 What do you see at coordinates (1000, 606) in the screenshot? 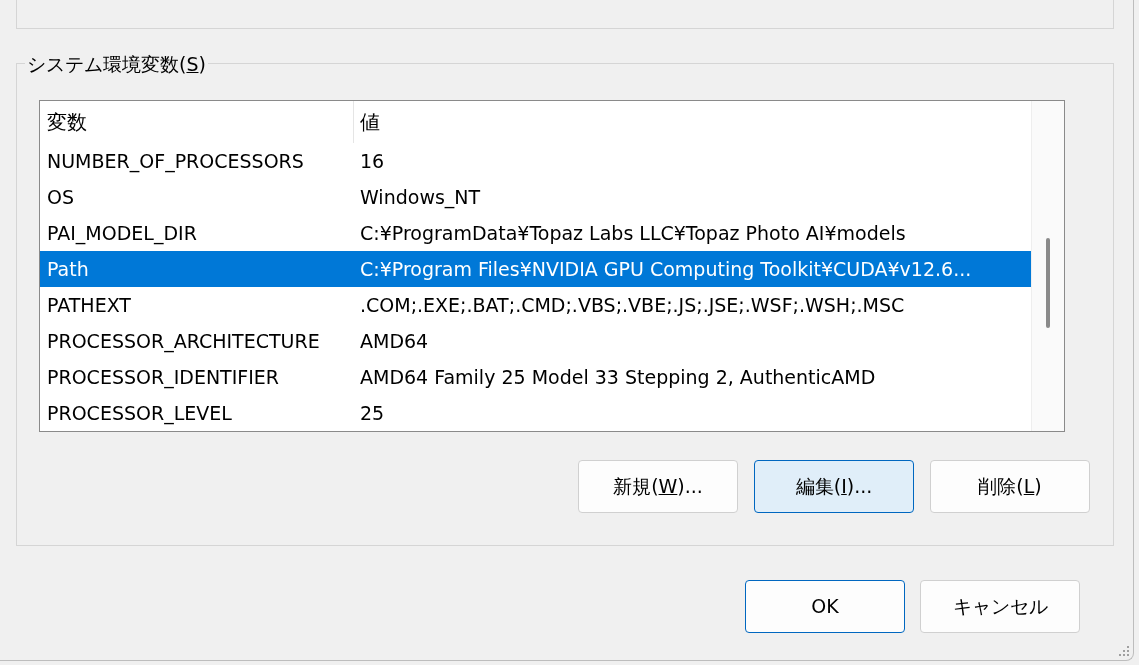
I see `cancel-button: キャンセル` at bounding box center [1000, 606].